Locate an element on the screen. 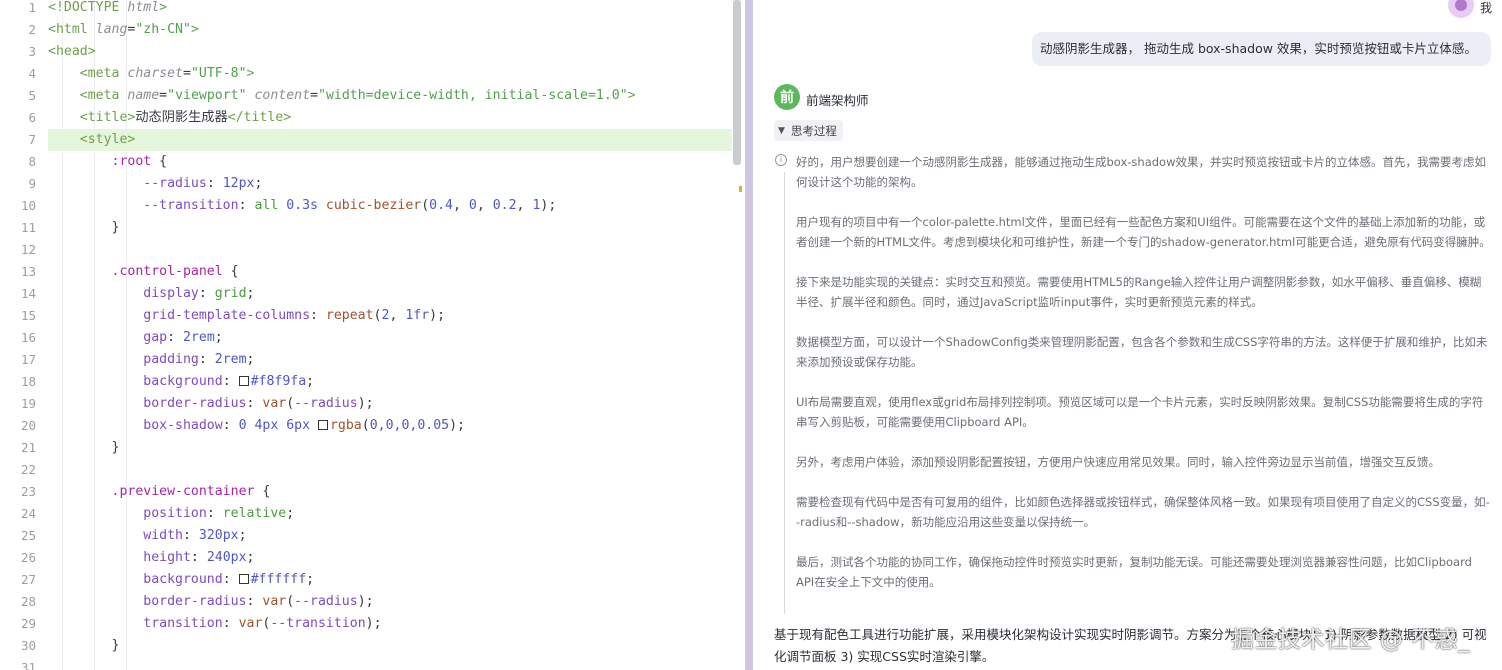 The image size is (1502, 670). code-line: <html lang="zh-CN"> is located at coordinates (390, 30).